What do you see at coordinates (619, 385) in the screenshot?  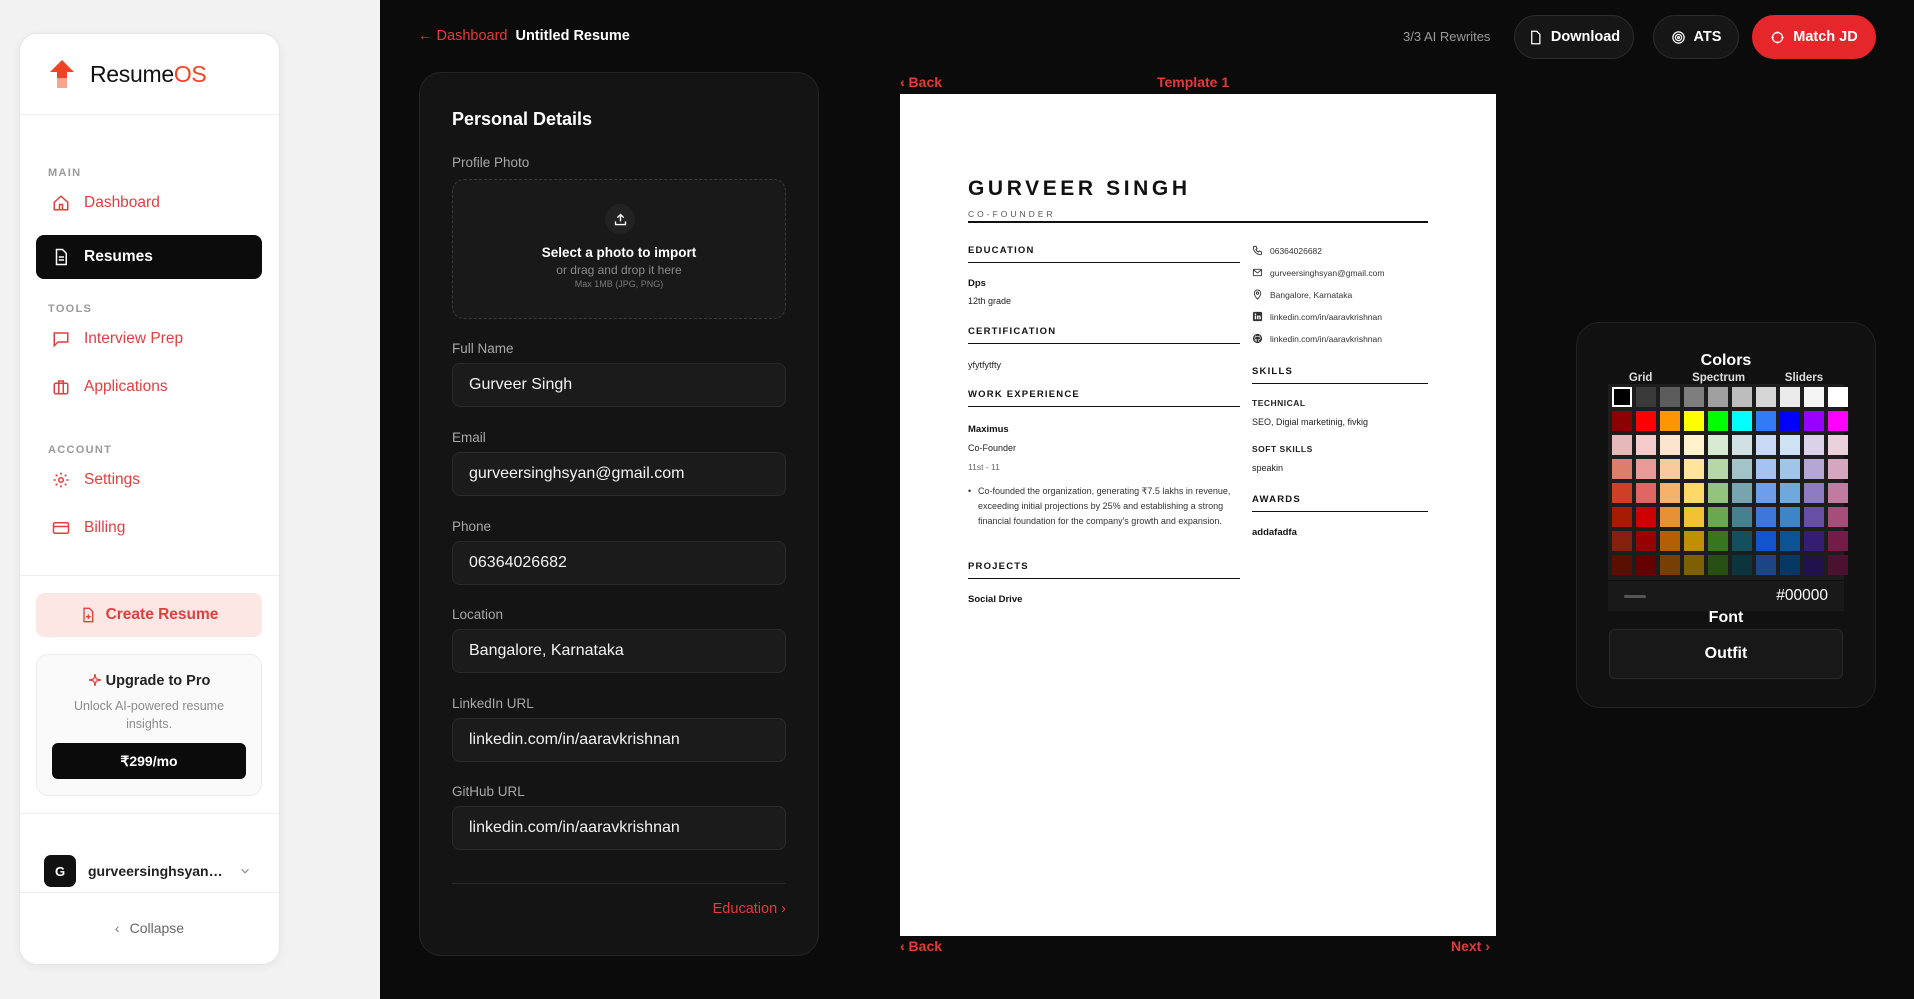 I see `full-name-field: Gurveer Singh` at bounding box center [619, 385].